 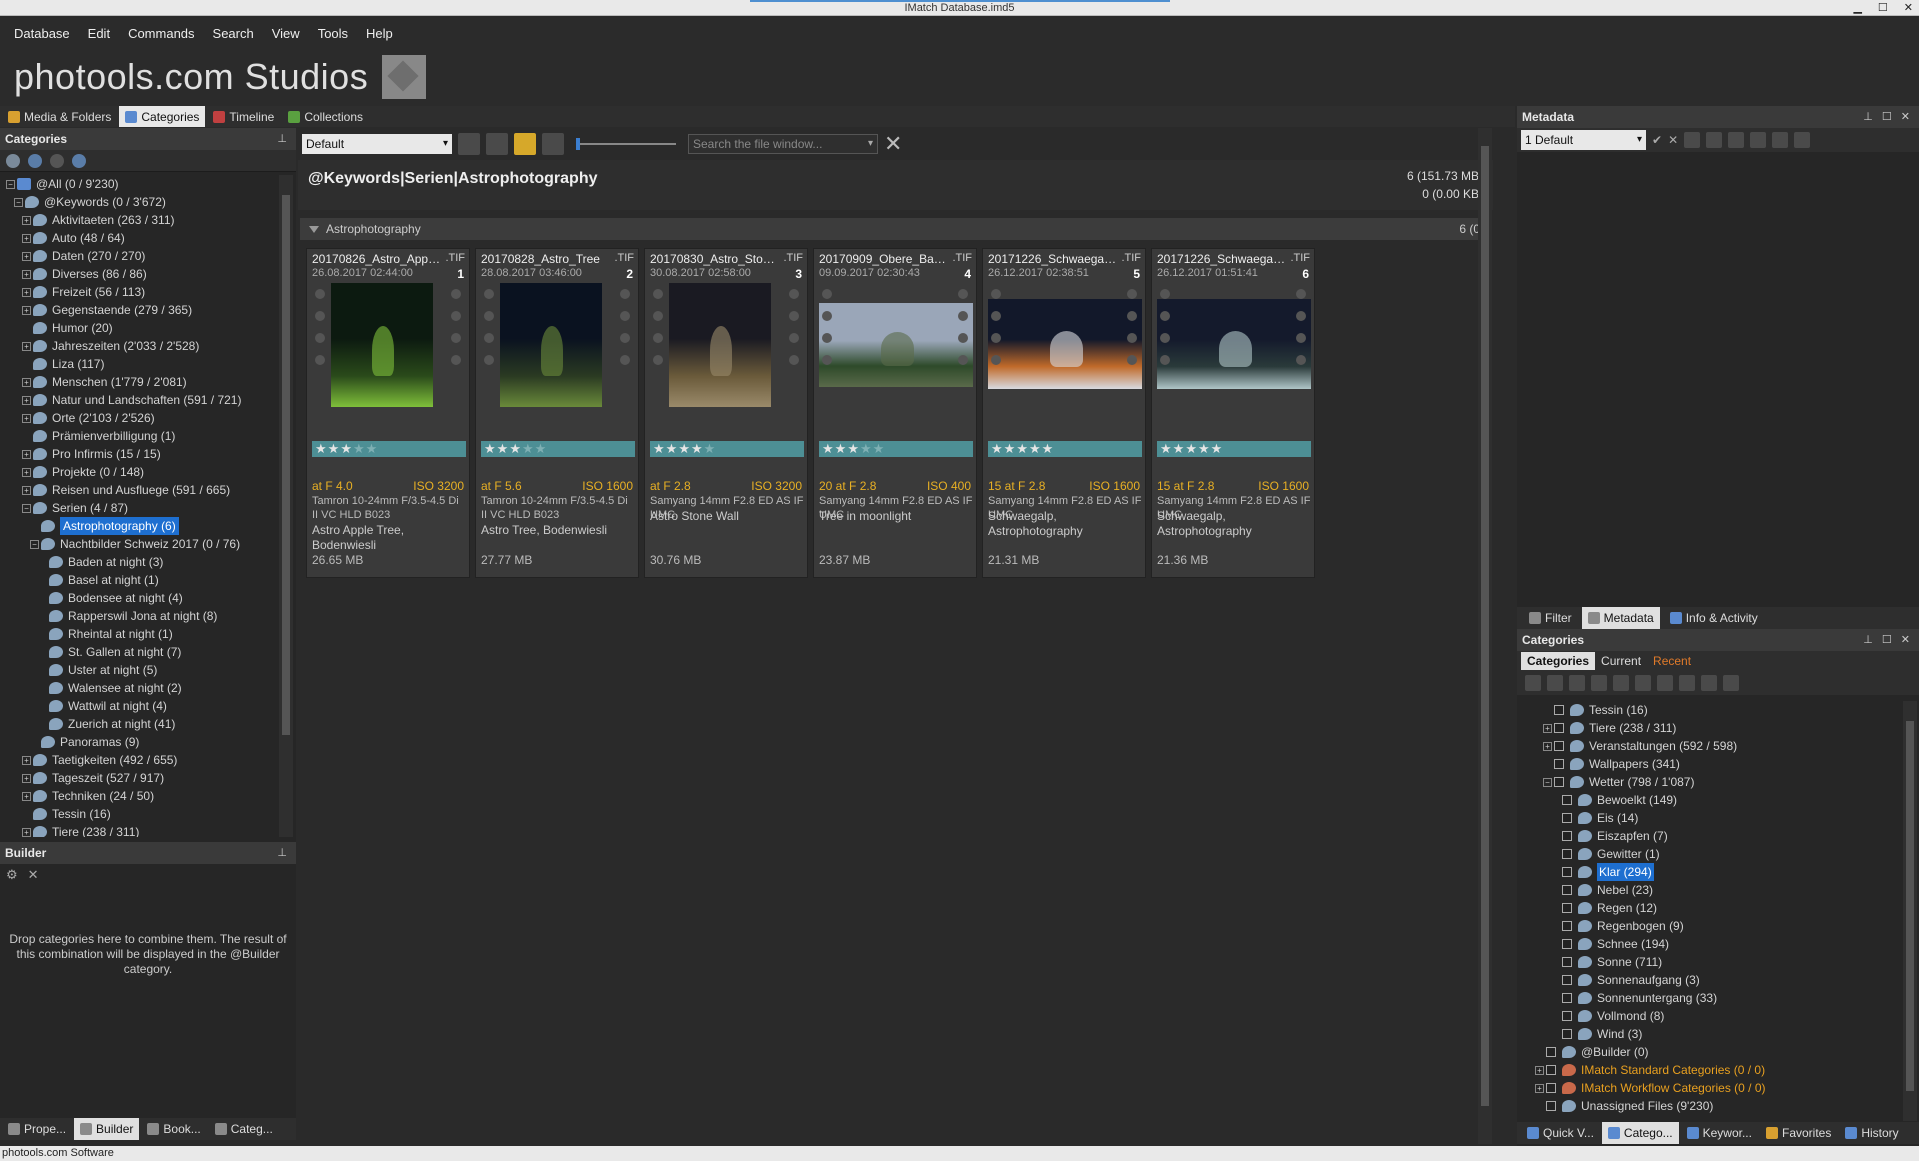 I want to click on layout-select: Default, so click(x=377, y=144).